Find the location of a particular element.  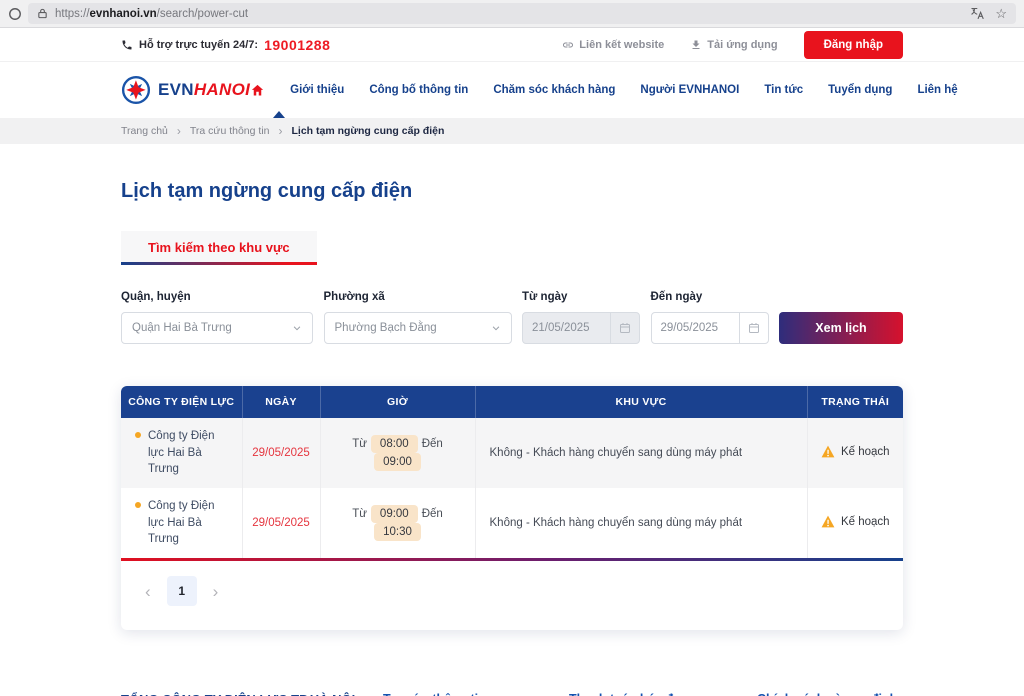

nav-item-cong-bo-thong-tin: Công bố thông tin is located at coordinates (418, 90).